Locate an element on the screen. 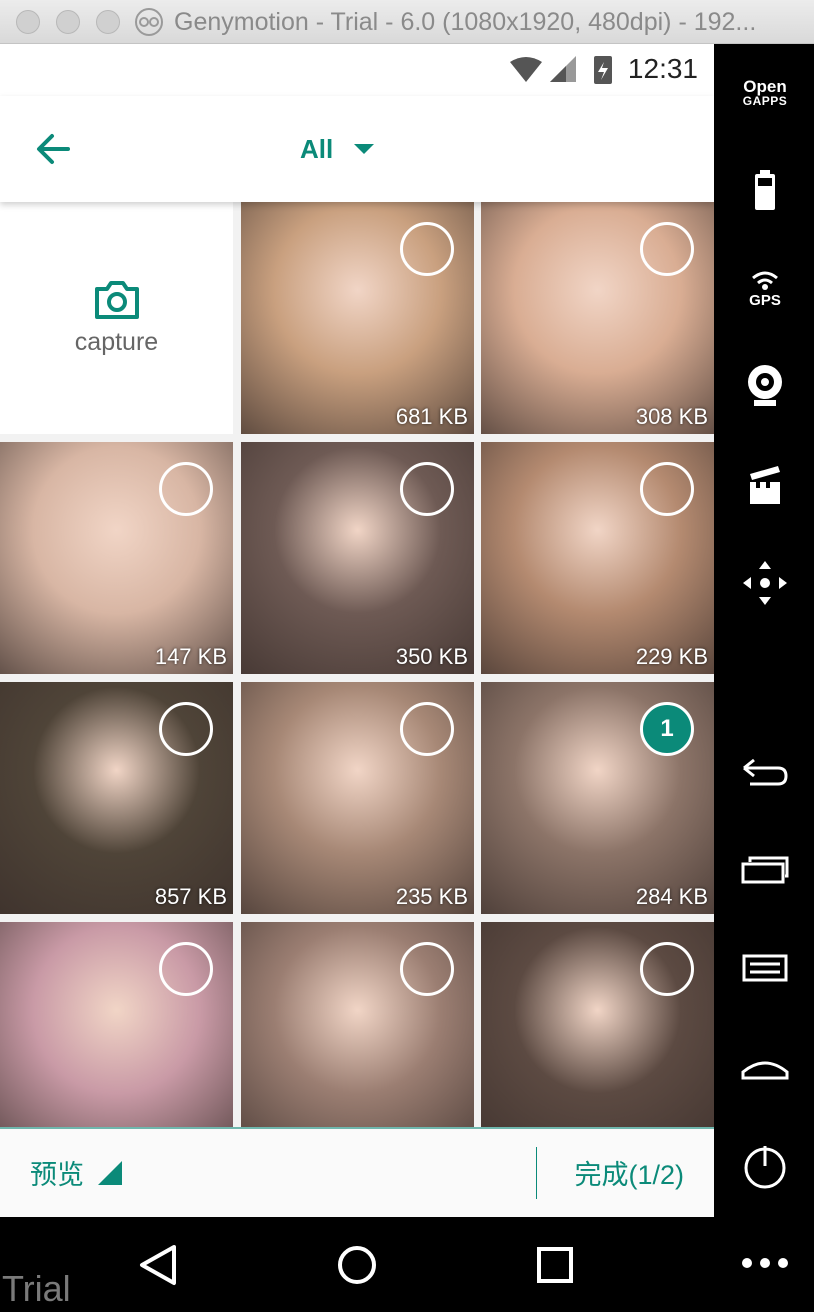 This screenshot has width=814, height=1312. wifi-icon is located at coordinates (526, 69).